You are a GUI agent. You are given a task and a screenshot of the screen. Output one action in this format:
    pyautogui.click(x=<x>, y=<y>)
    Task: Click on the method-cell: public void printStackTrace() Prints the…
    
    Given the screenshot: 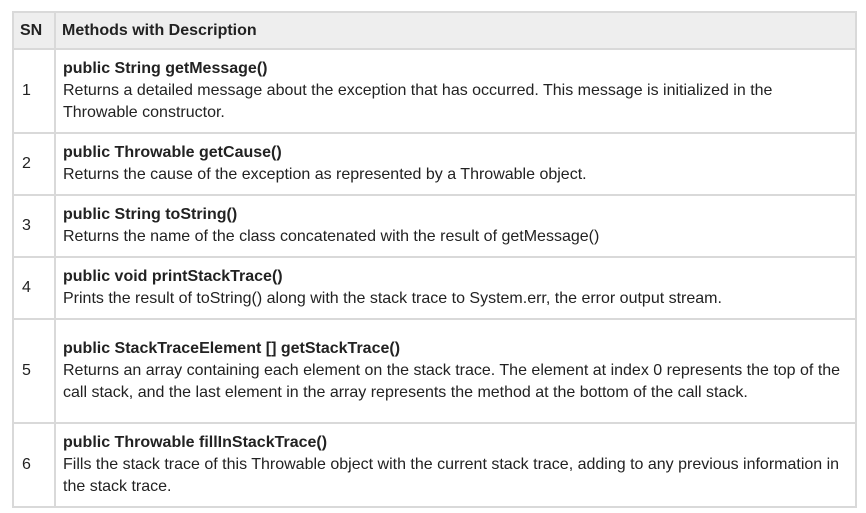 What is the action you would take?
    pyautogui.click(x=455, y=288)
    